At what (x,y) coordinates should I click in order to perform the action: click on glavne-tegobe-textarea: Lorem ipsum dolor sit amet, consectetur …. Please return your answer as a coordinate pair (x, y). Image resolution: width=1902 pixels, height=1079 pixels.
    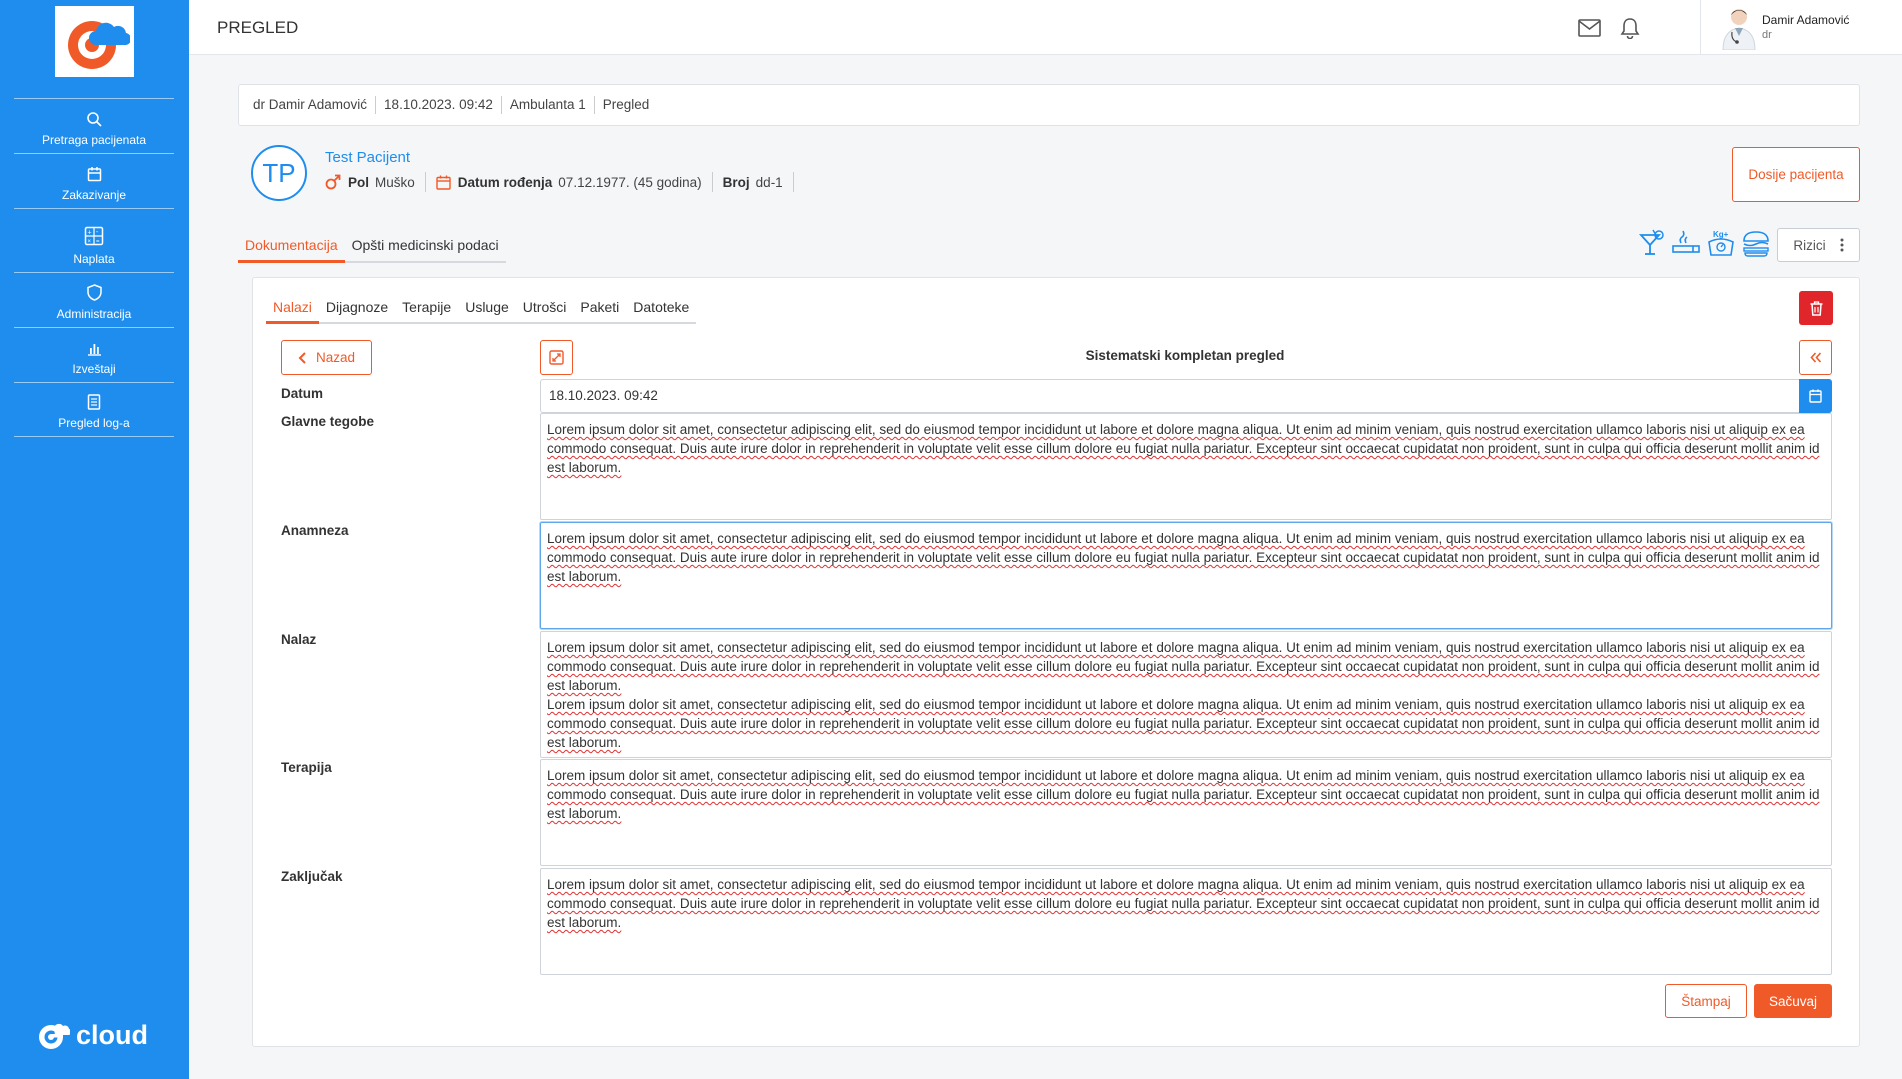
    Looking at the image, I should click on (1186, 466).